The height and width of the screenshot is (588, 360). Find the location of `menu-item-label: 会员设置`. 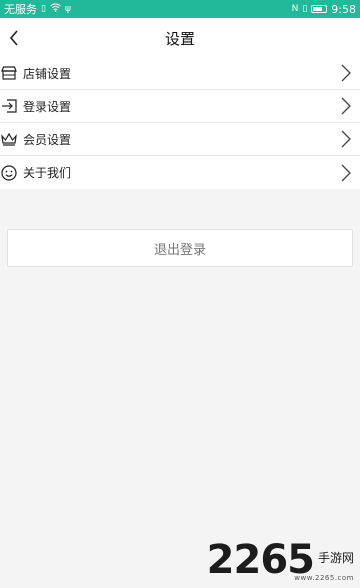

menu-item-label: 会员设置 is located at coordinates (47, 139).